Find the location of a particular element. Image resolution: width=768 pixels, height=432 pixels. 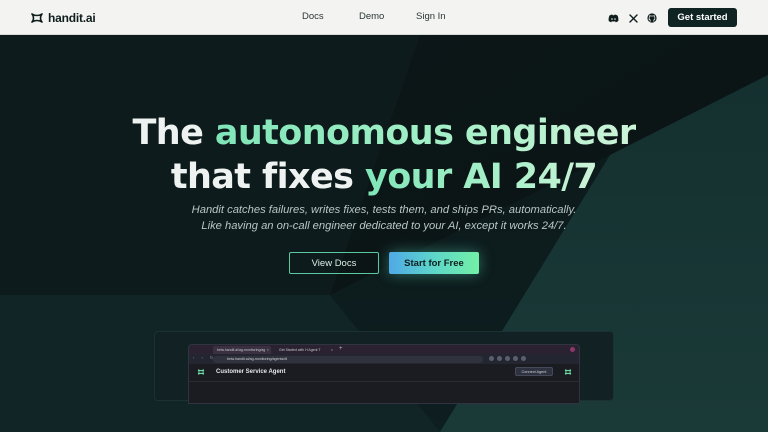

divider is located at coordinates (384, 381).